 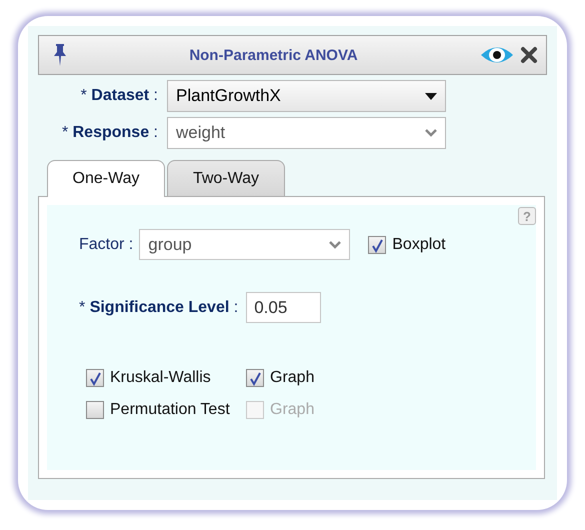 What do you see at coordinates (106, 245) in the screenshot?
I see `factor-label: Factor :` at bounding box center [106, 245].